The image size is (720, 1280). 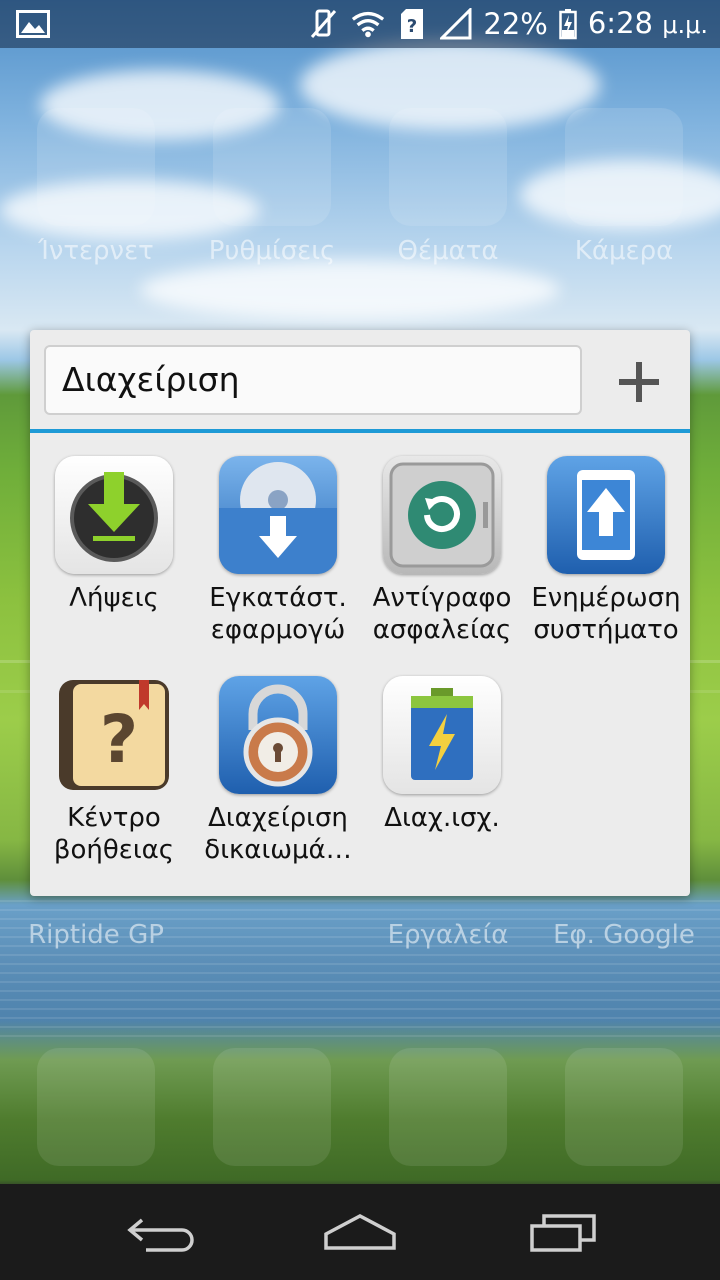 I want to click on home-label-tools: Εργαλεία, so click(x=448, y=935).